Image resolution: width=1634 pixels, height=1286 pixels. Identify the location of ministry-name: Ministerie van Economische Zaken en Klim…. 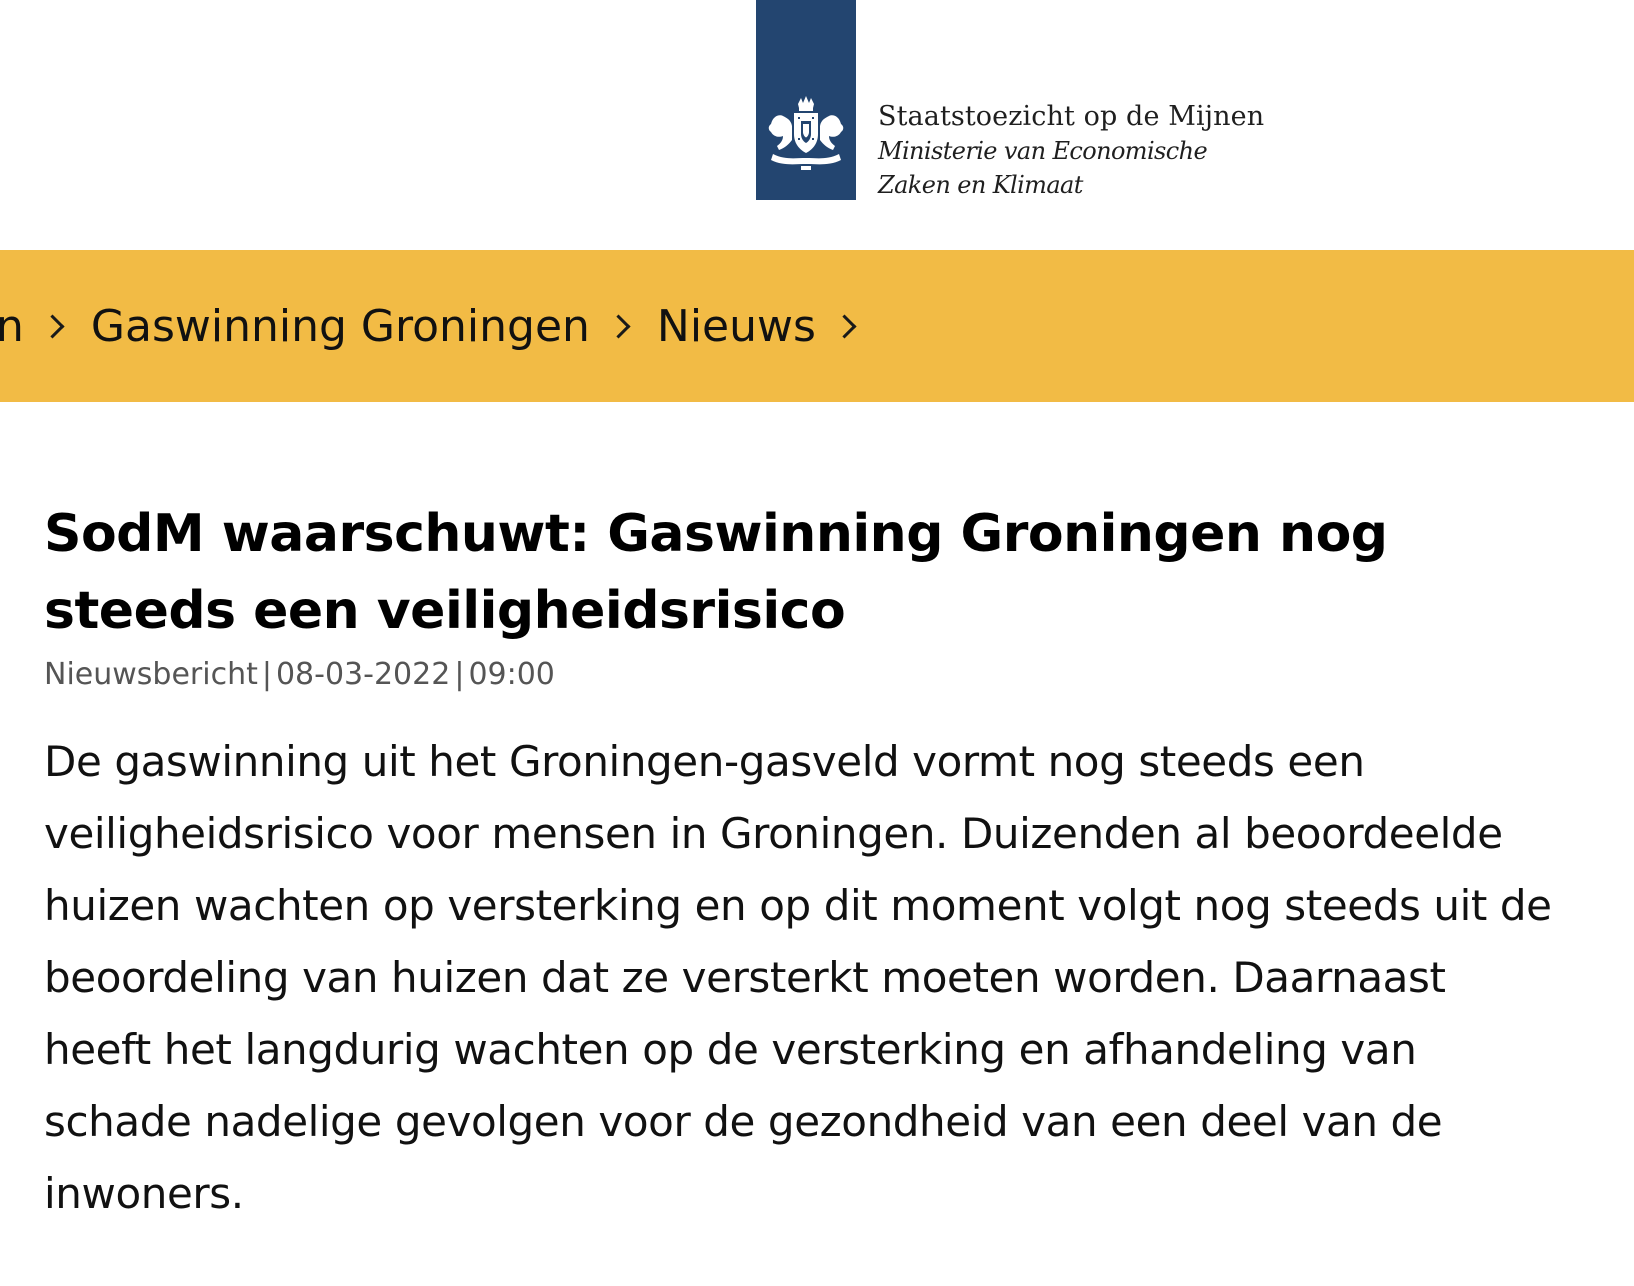
(1043, 168).